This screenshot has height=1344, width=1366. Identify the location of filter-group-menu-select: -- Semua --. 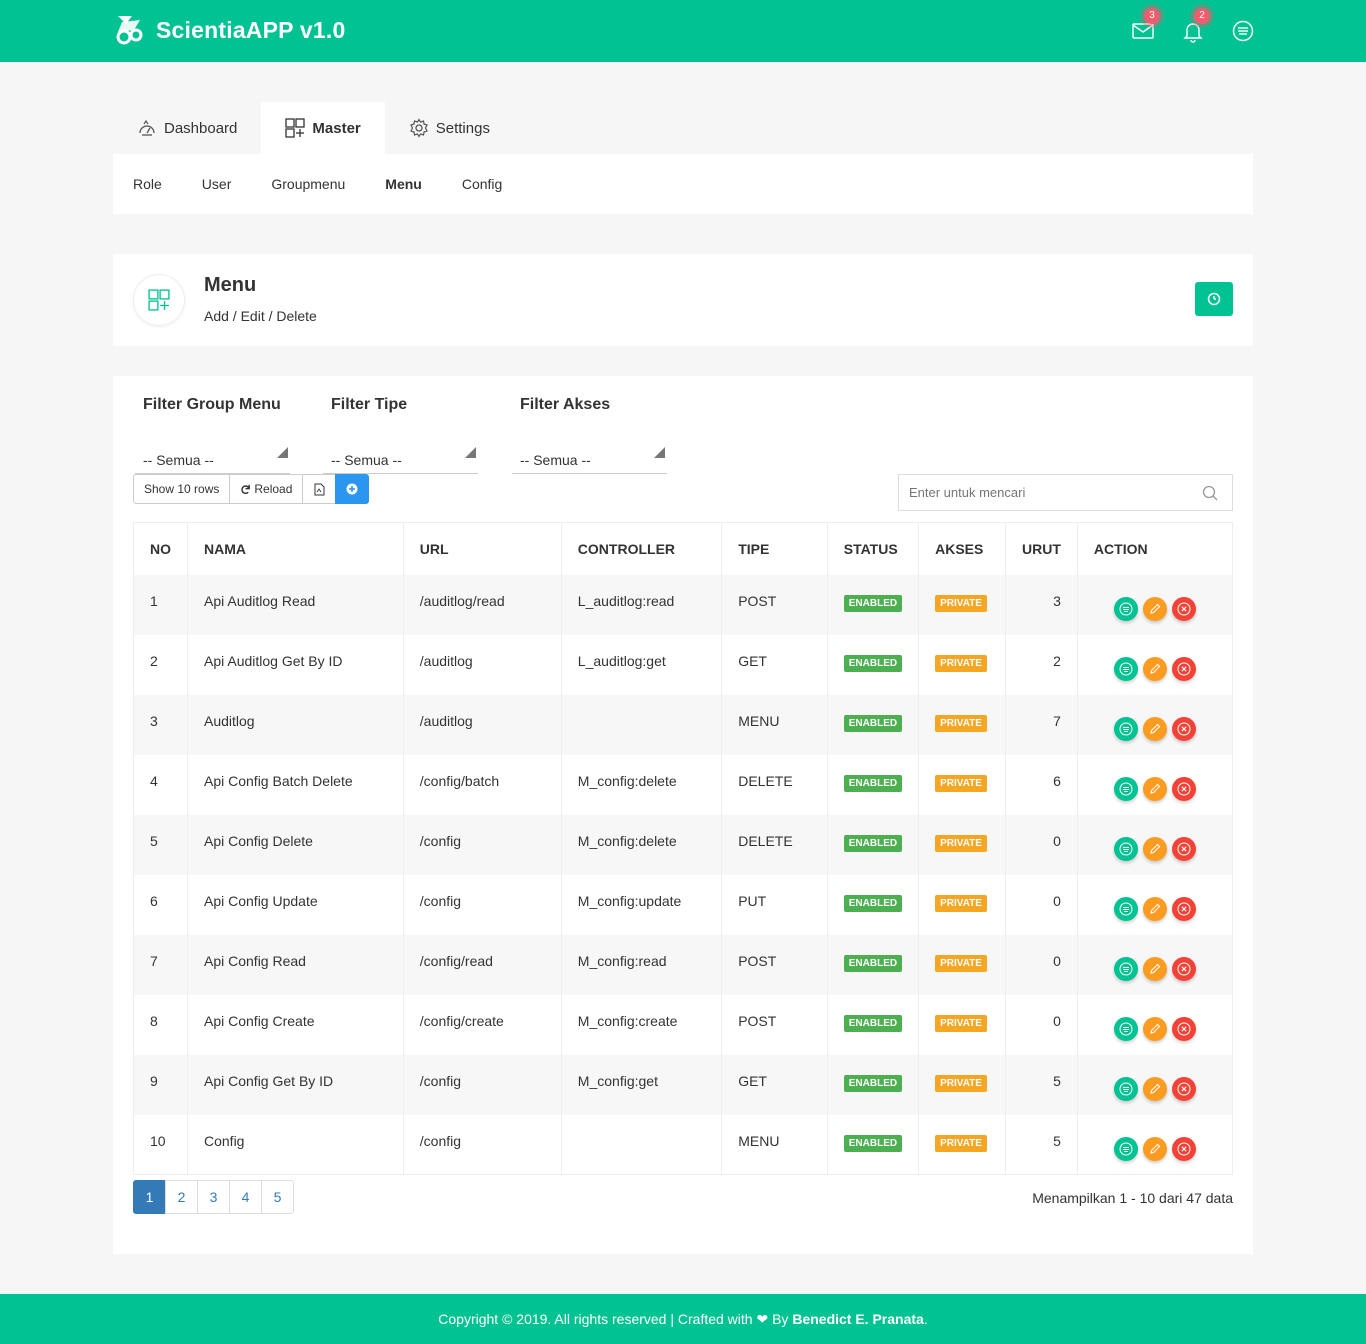
(212, 452).